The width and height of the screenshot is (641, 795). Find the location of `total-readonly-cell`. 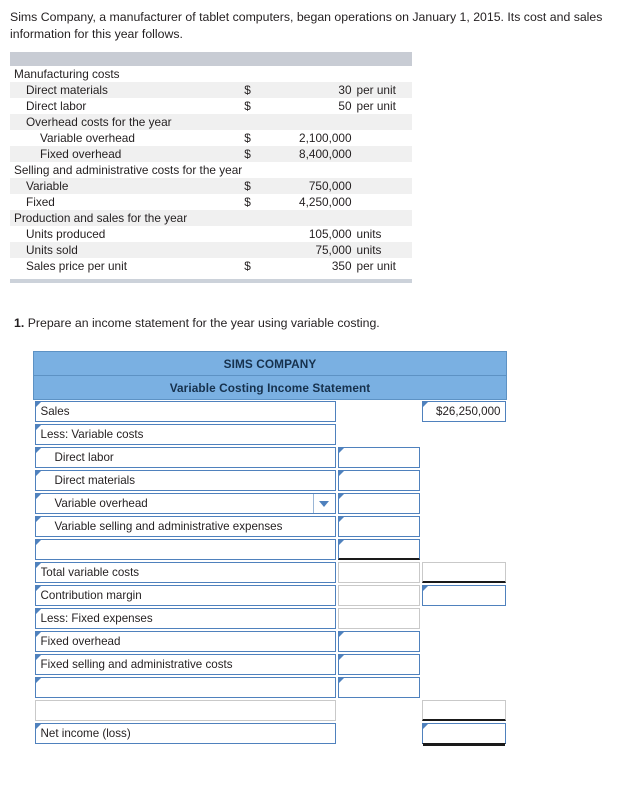

total-readonly-cell is located at coordinates (463, 572).